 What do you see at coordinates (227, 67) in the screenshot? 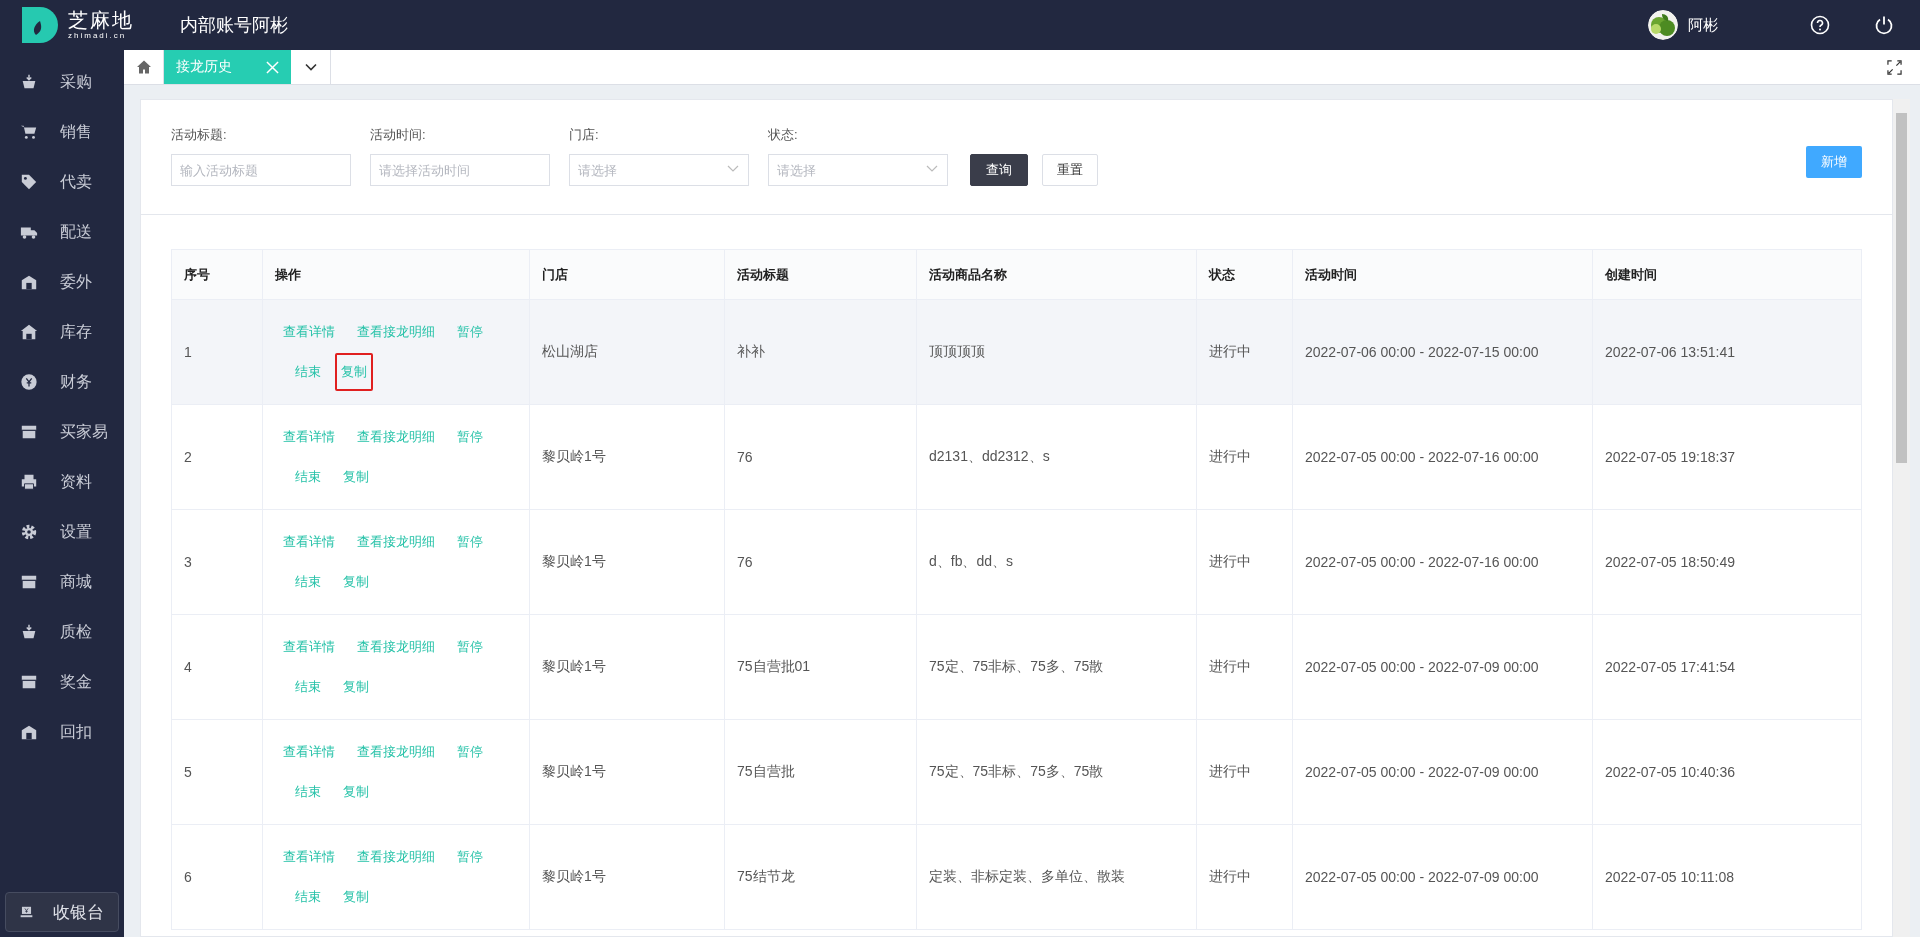
I see `tab: 接龙历史` at bounding box center [227, 67].